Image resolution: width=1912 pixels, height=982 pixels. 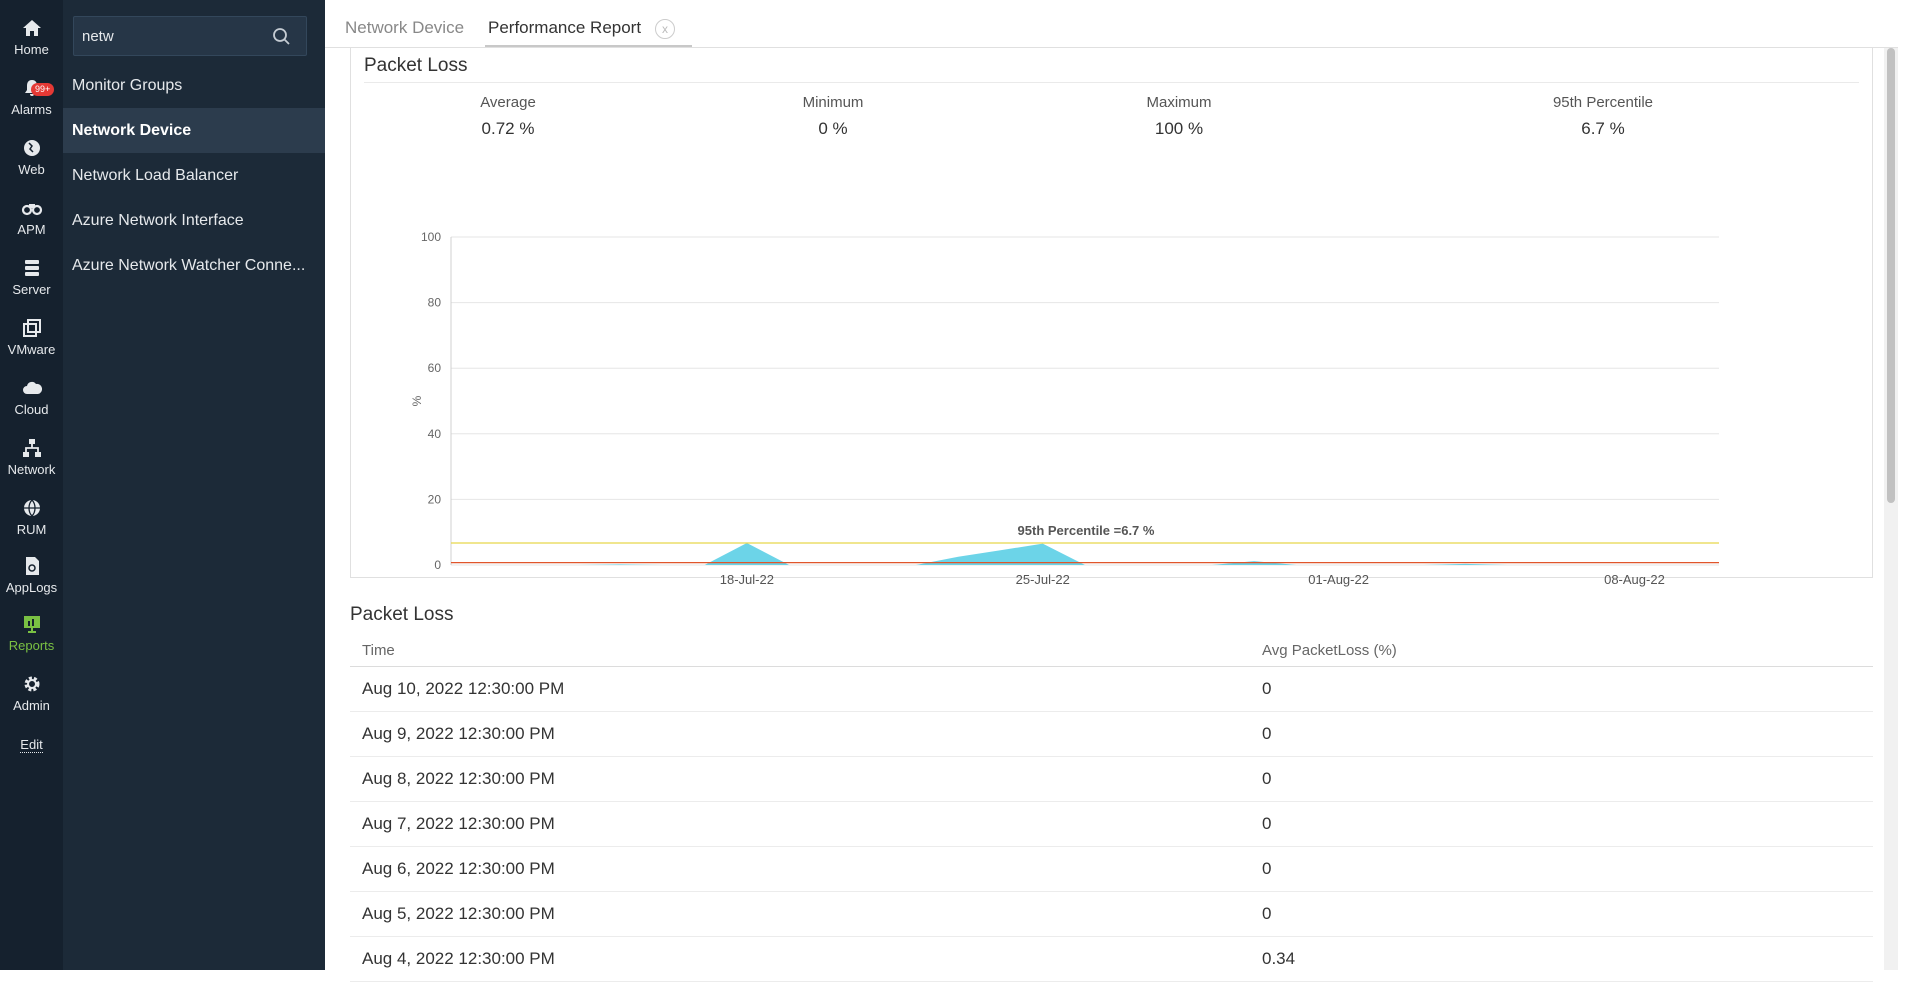 What do you see at coordinates (402, 614) in the screenshot?
I see `table-title: Packet Loss` at bounding box center [402, 614].